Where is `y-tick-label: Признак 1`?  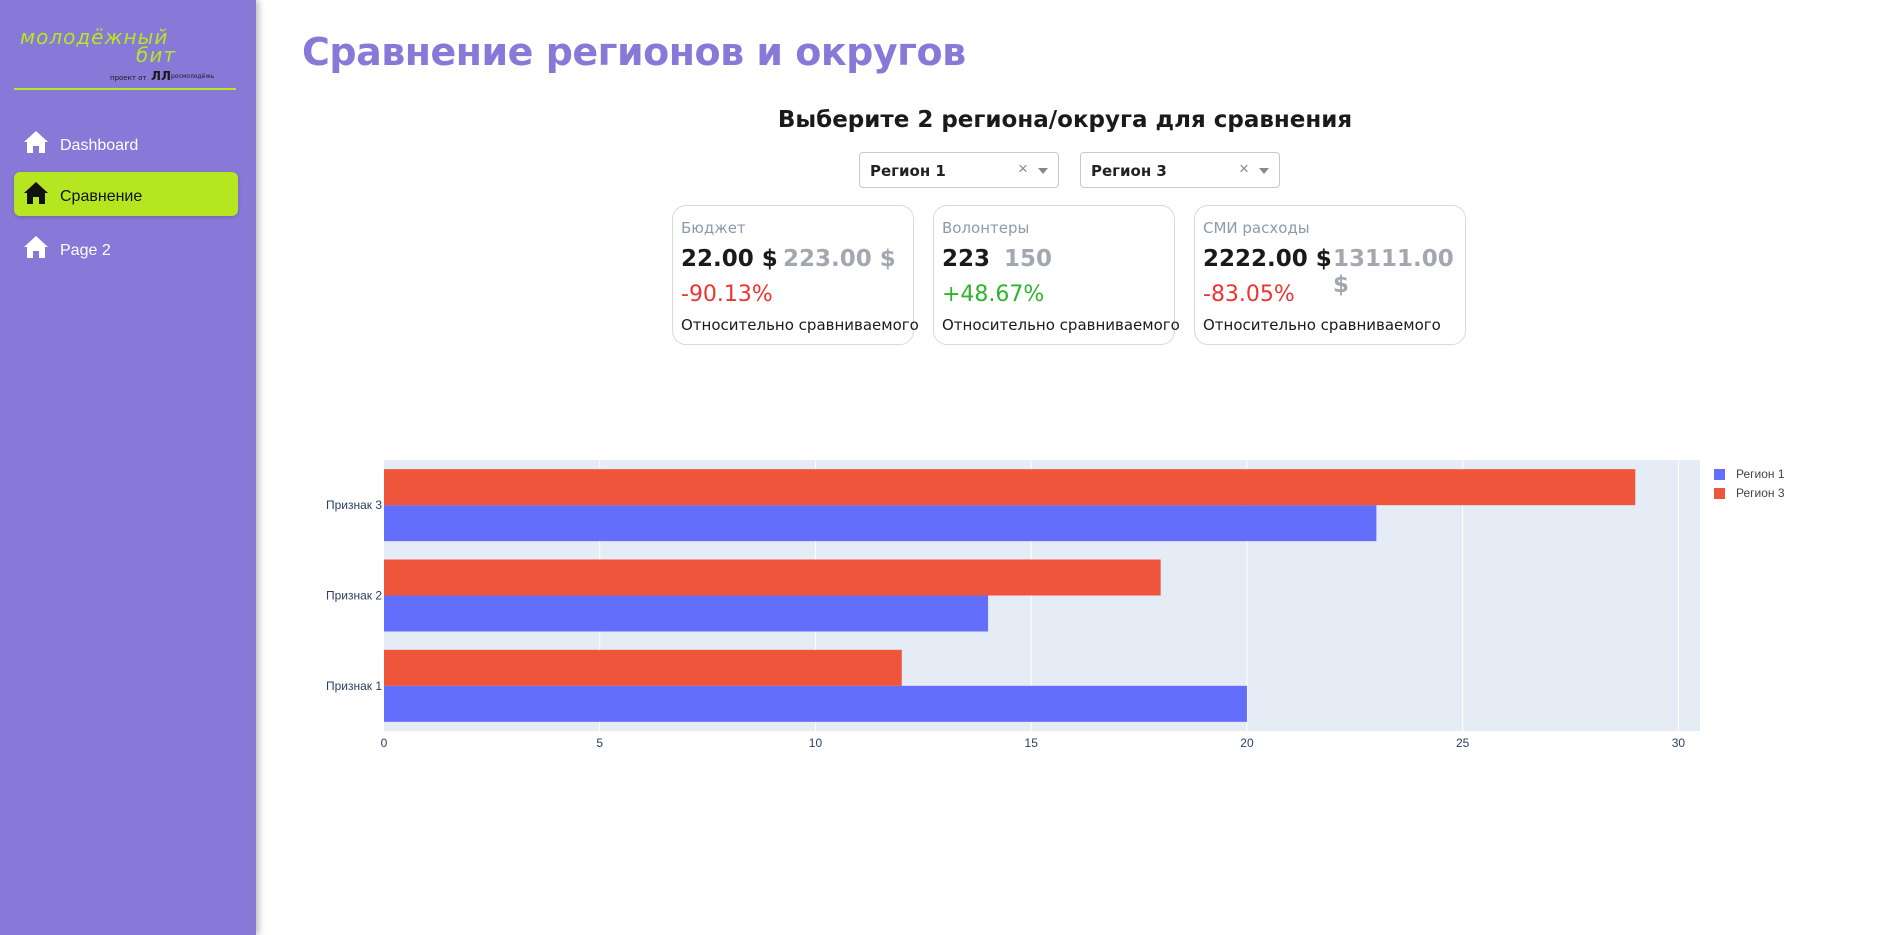 y-tick-label: Признак 1 is located at coordinates (354, 686).